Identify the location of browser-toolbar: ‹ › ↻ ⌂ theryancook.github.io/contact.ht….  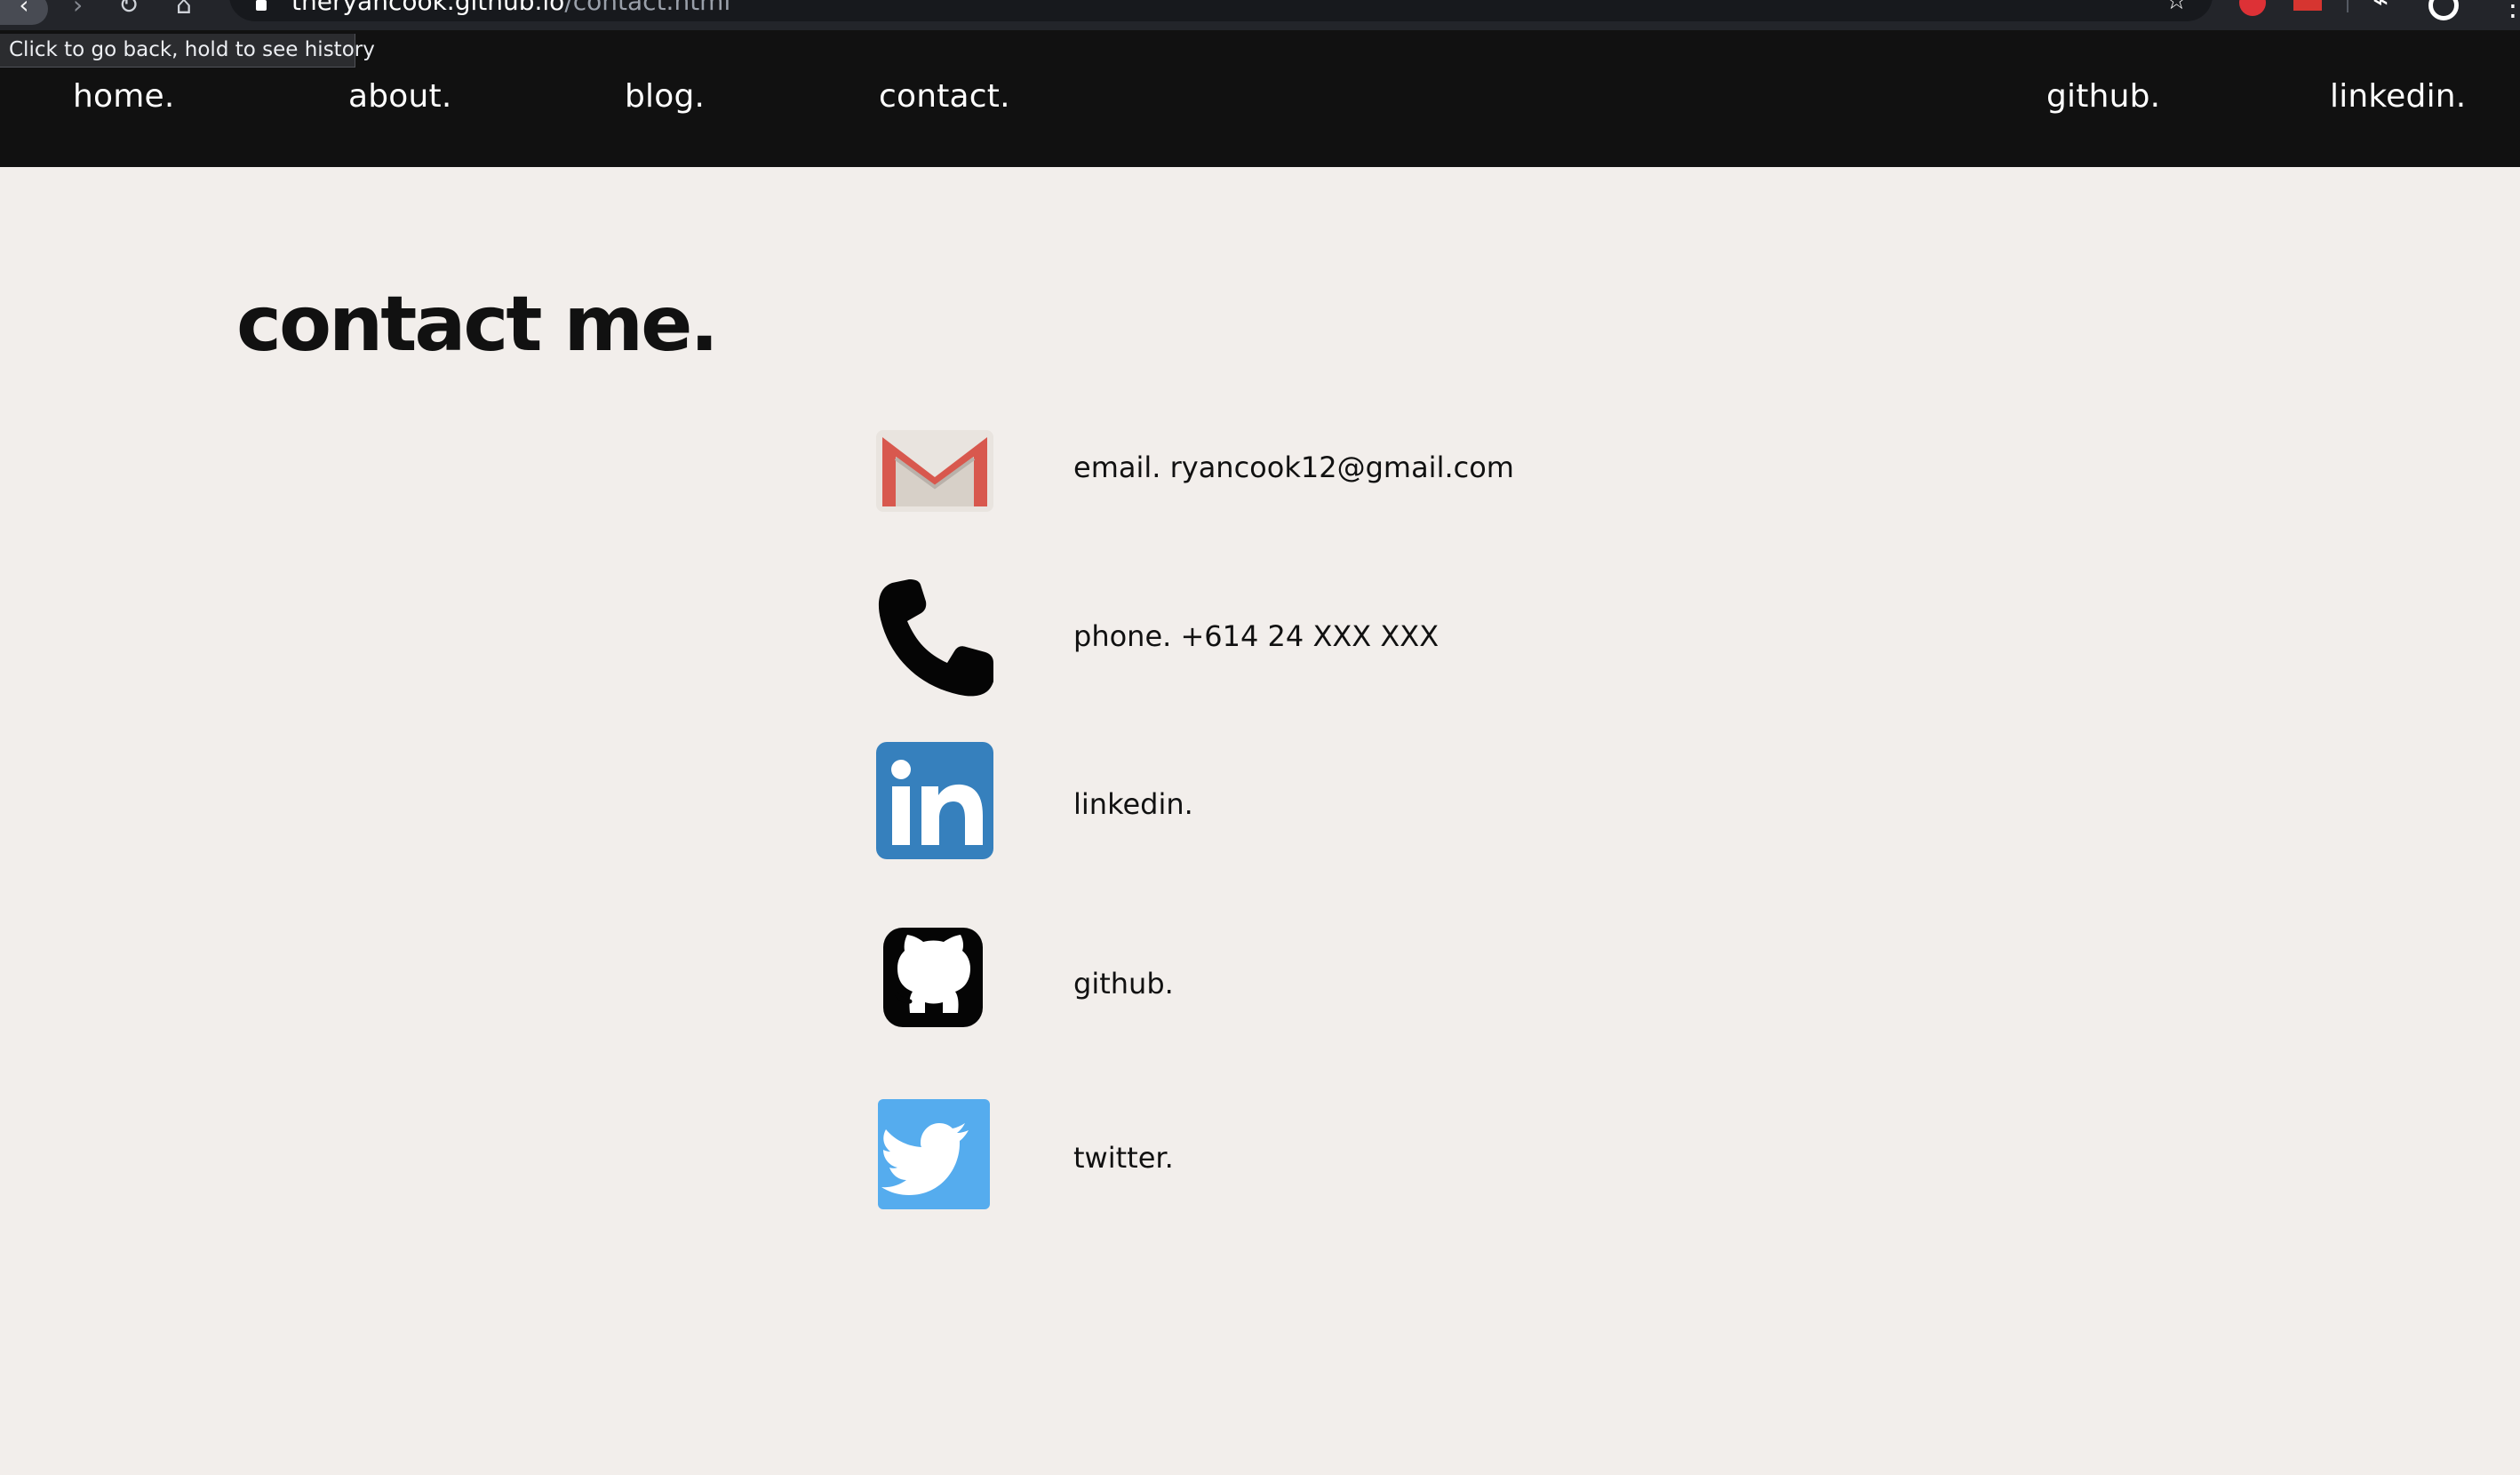
(1260, 15).